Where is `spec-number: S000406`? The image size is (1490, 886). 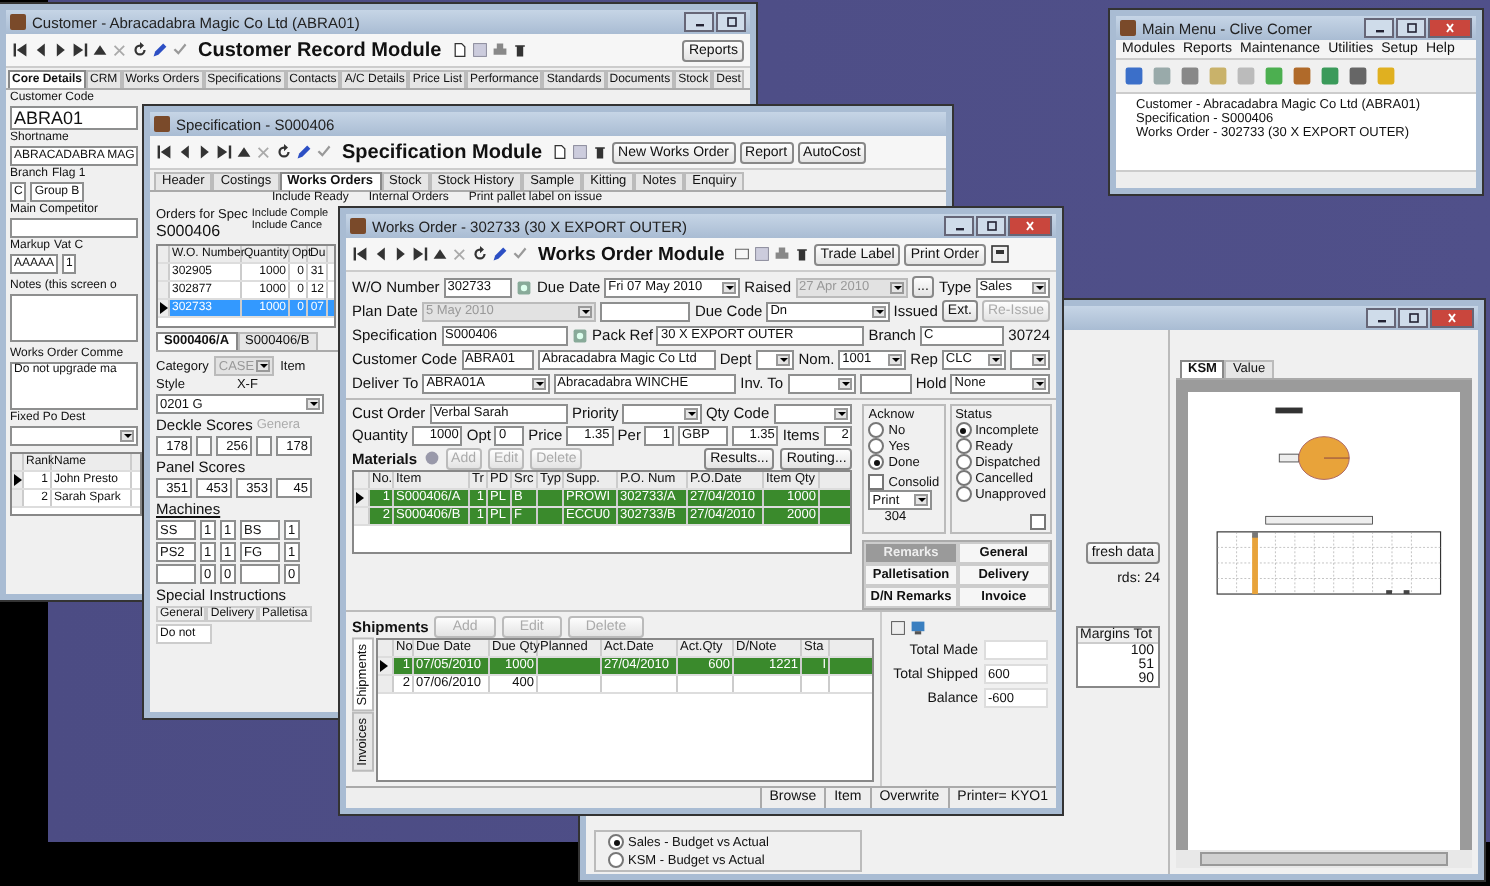 spec-number: S000406 is located at coordinates (189, 231).